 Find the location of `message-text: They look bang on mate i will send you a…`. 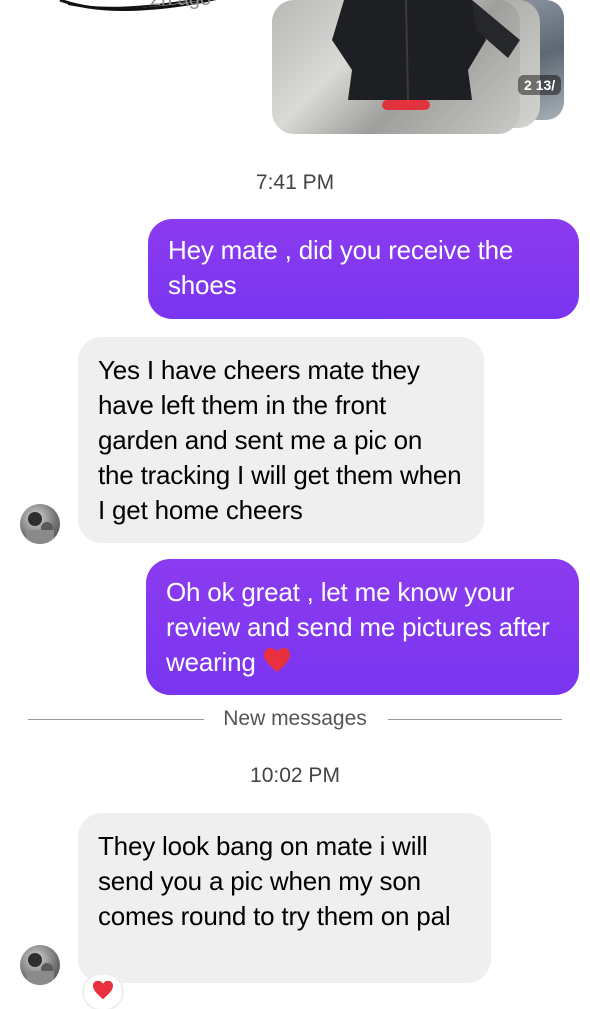

message-text: They look bang on mate i will send you a… is located at coordinates (274, 881).